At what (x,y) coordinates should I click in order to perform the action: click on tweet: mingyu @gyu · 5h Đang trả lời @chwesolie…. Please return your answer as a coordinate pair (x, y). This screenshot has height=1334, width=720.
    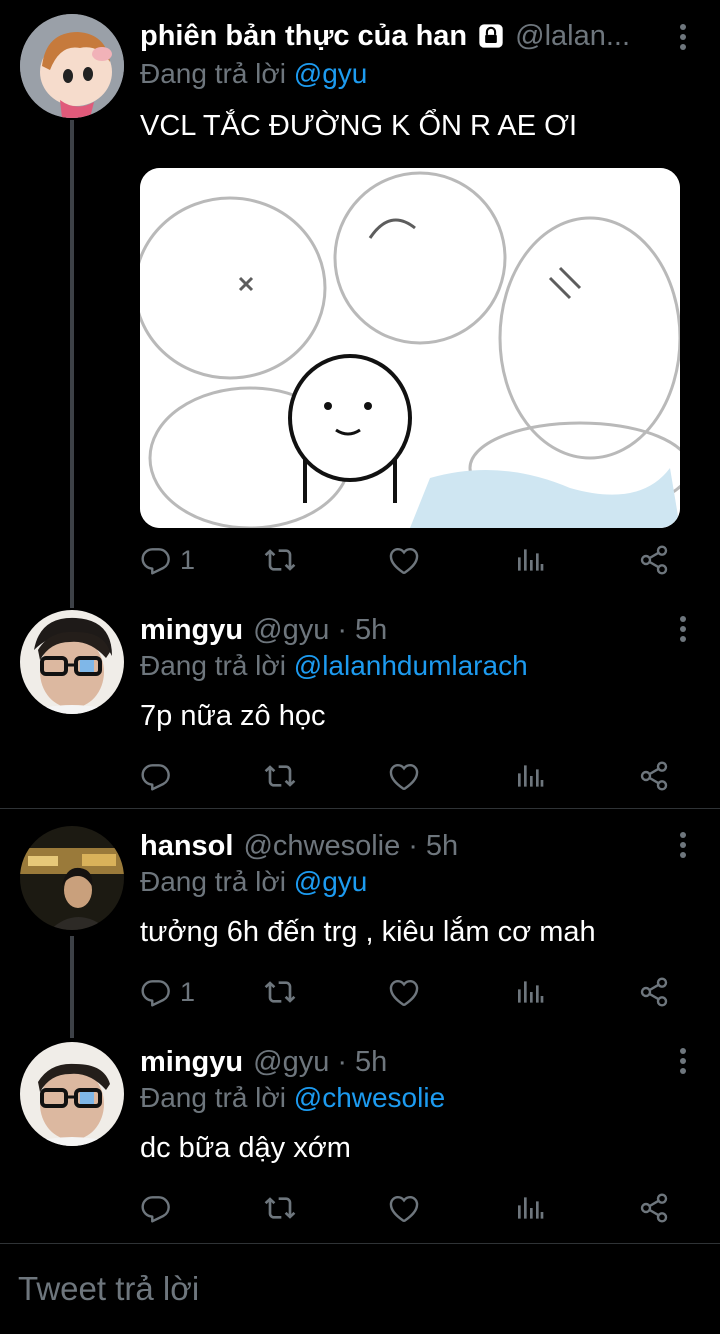
    Looking at the image, I should click on (360, 1137).